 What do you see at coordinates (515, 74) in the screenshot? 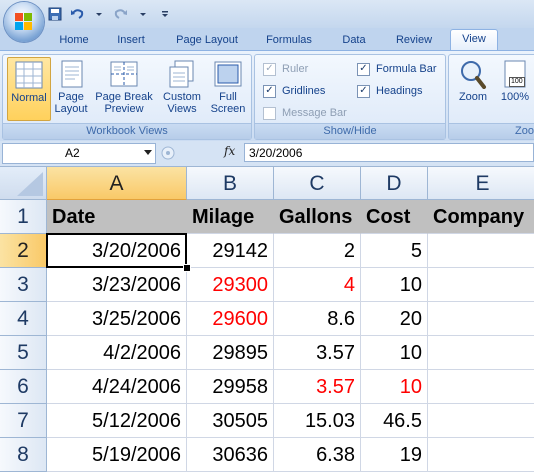
I see `zoom-100-icon: 100` at bounding box center [515, 74].